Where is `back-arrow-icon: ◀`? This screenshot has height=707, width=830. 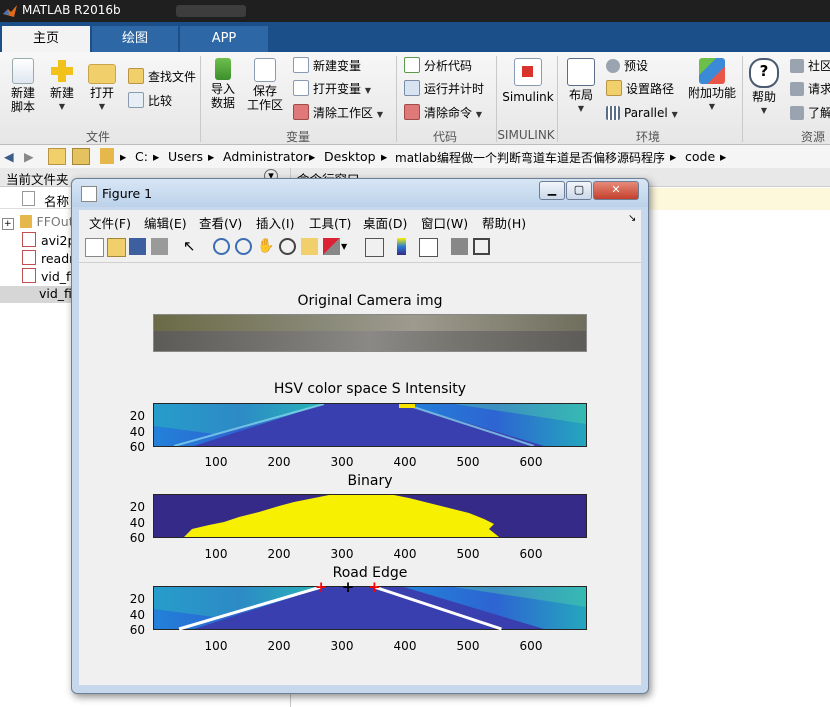
back-arrow-icon: ◀ is located at coordinates (9, 156).